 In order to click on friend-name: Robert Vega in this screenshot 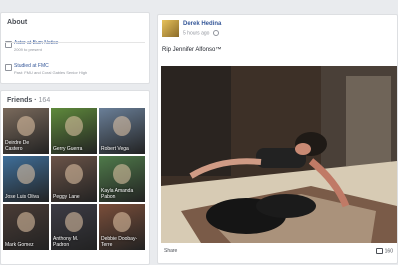, I will do `click(115, 149)`.